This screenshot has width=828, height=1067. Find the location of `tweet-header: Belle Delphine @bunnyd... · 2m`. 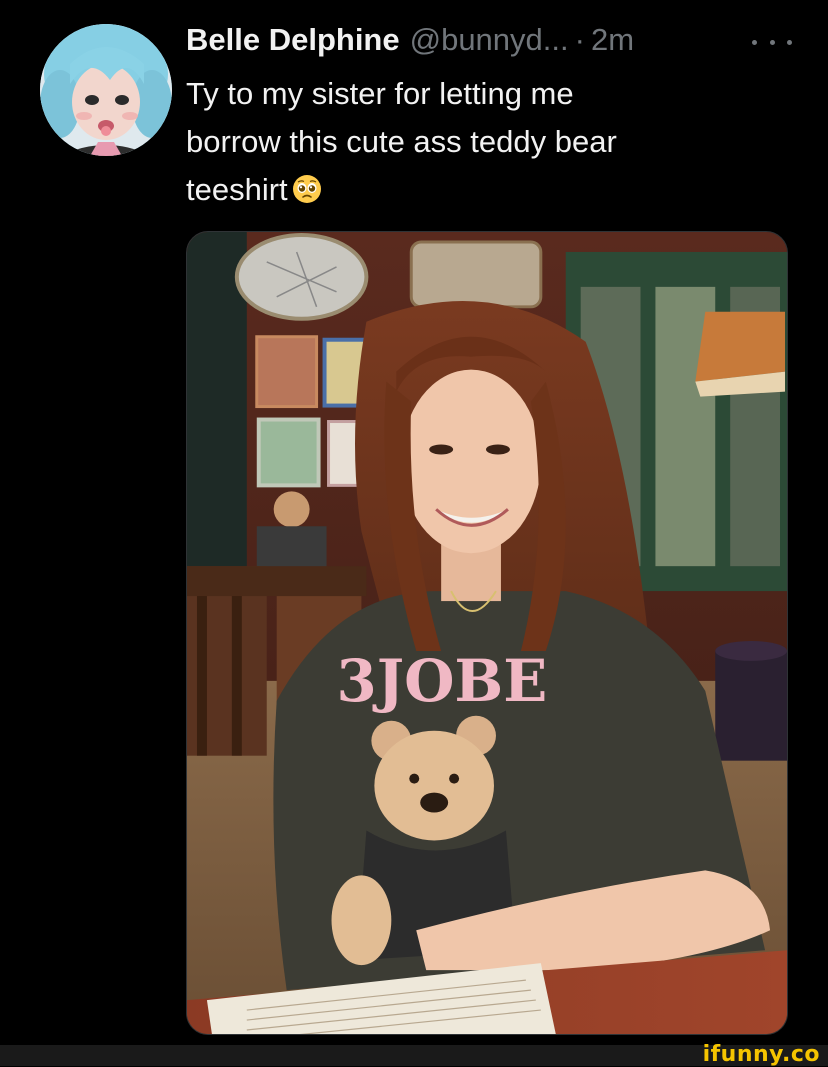

tweet-header: Belle Delphine @bunnyd... · 2m is located at coordinates (410, 44).